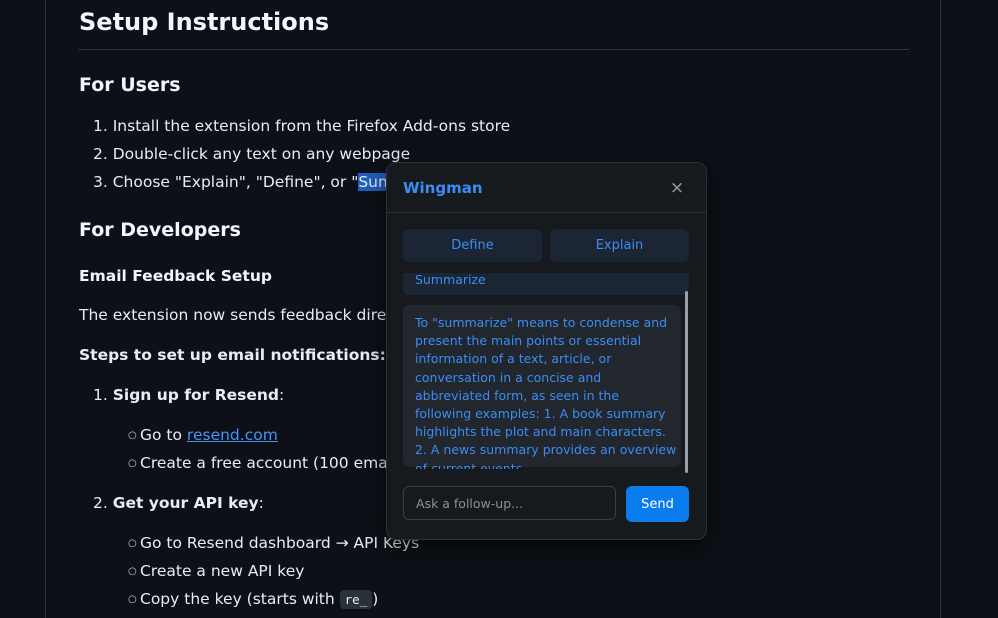 This screenshot has height=618, width=998. Describe the element at coordinates (261, 154) in the screenshot. I see `list-item-text: Double-click any text on any webpage` at that location.